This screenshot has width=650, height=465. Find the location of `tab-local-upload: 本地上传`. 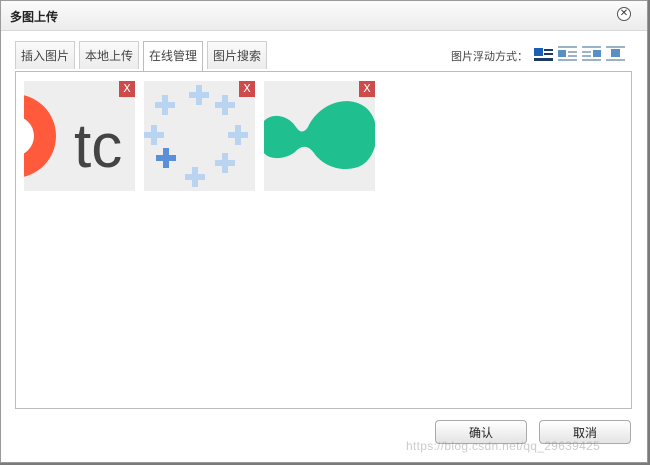

tab-local-upload: 本地上传 is located at coordinates (109, 55).